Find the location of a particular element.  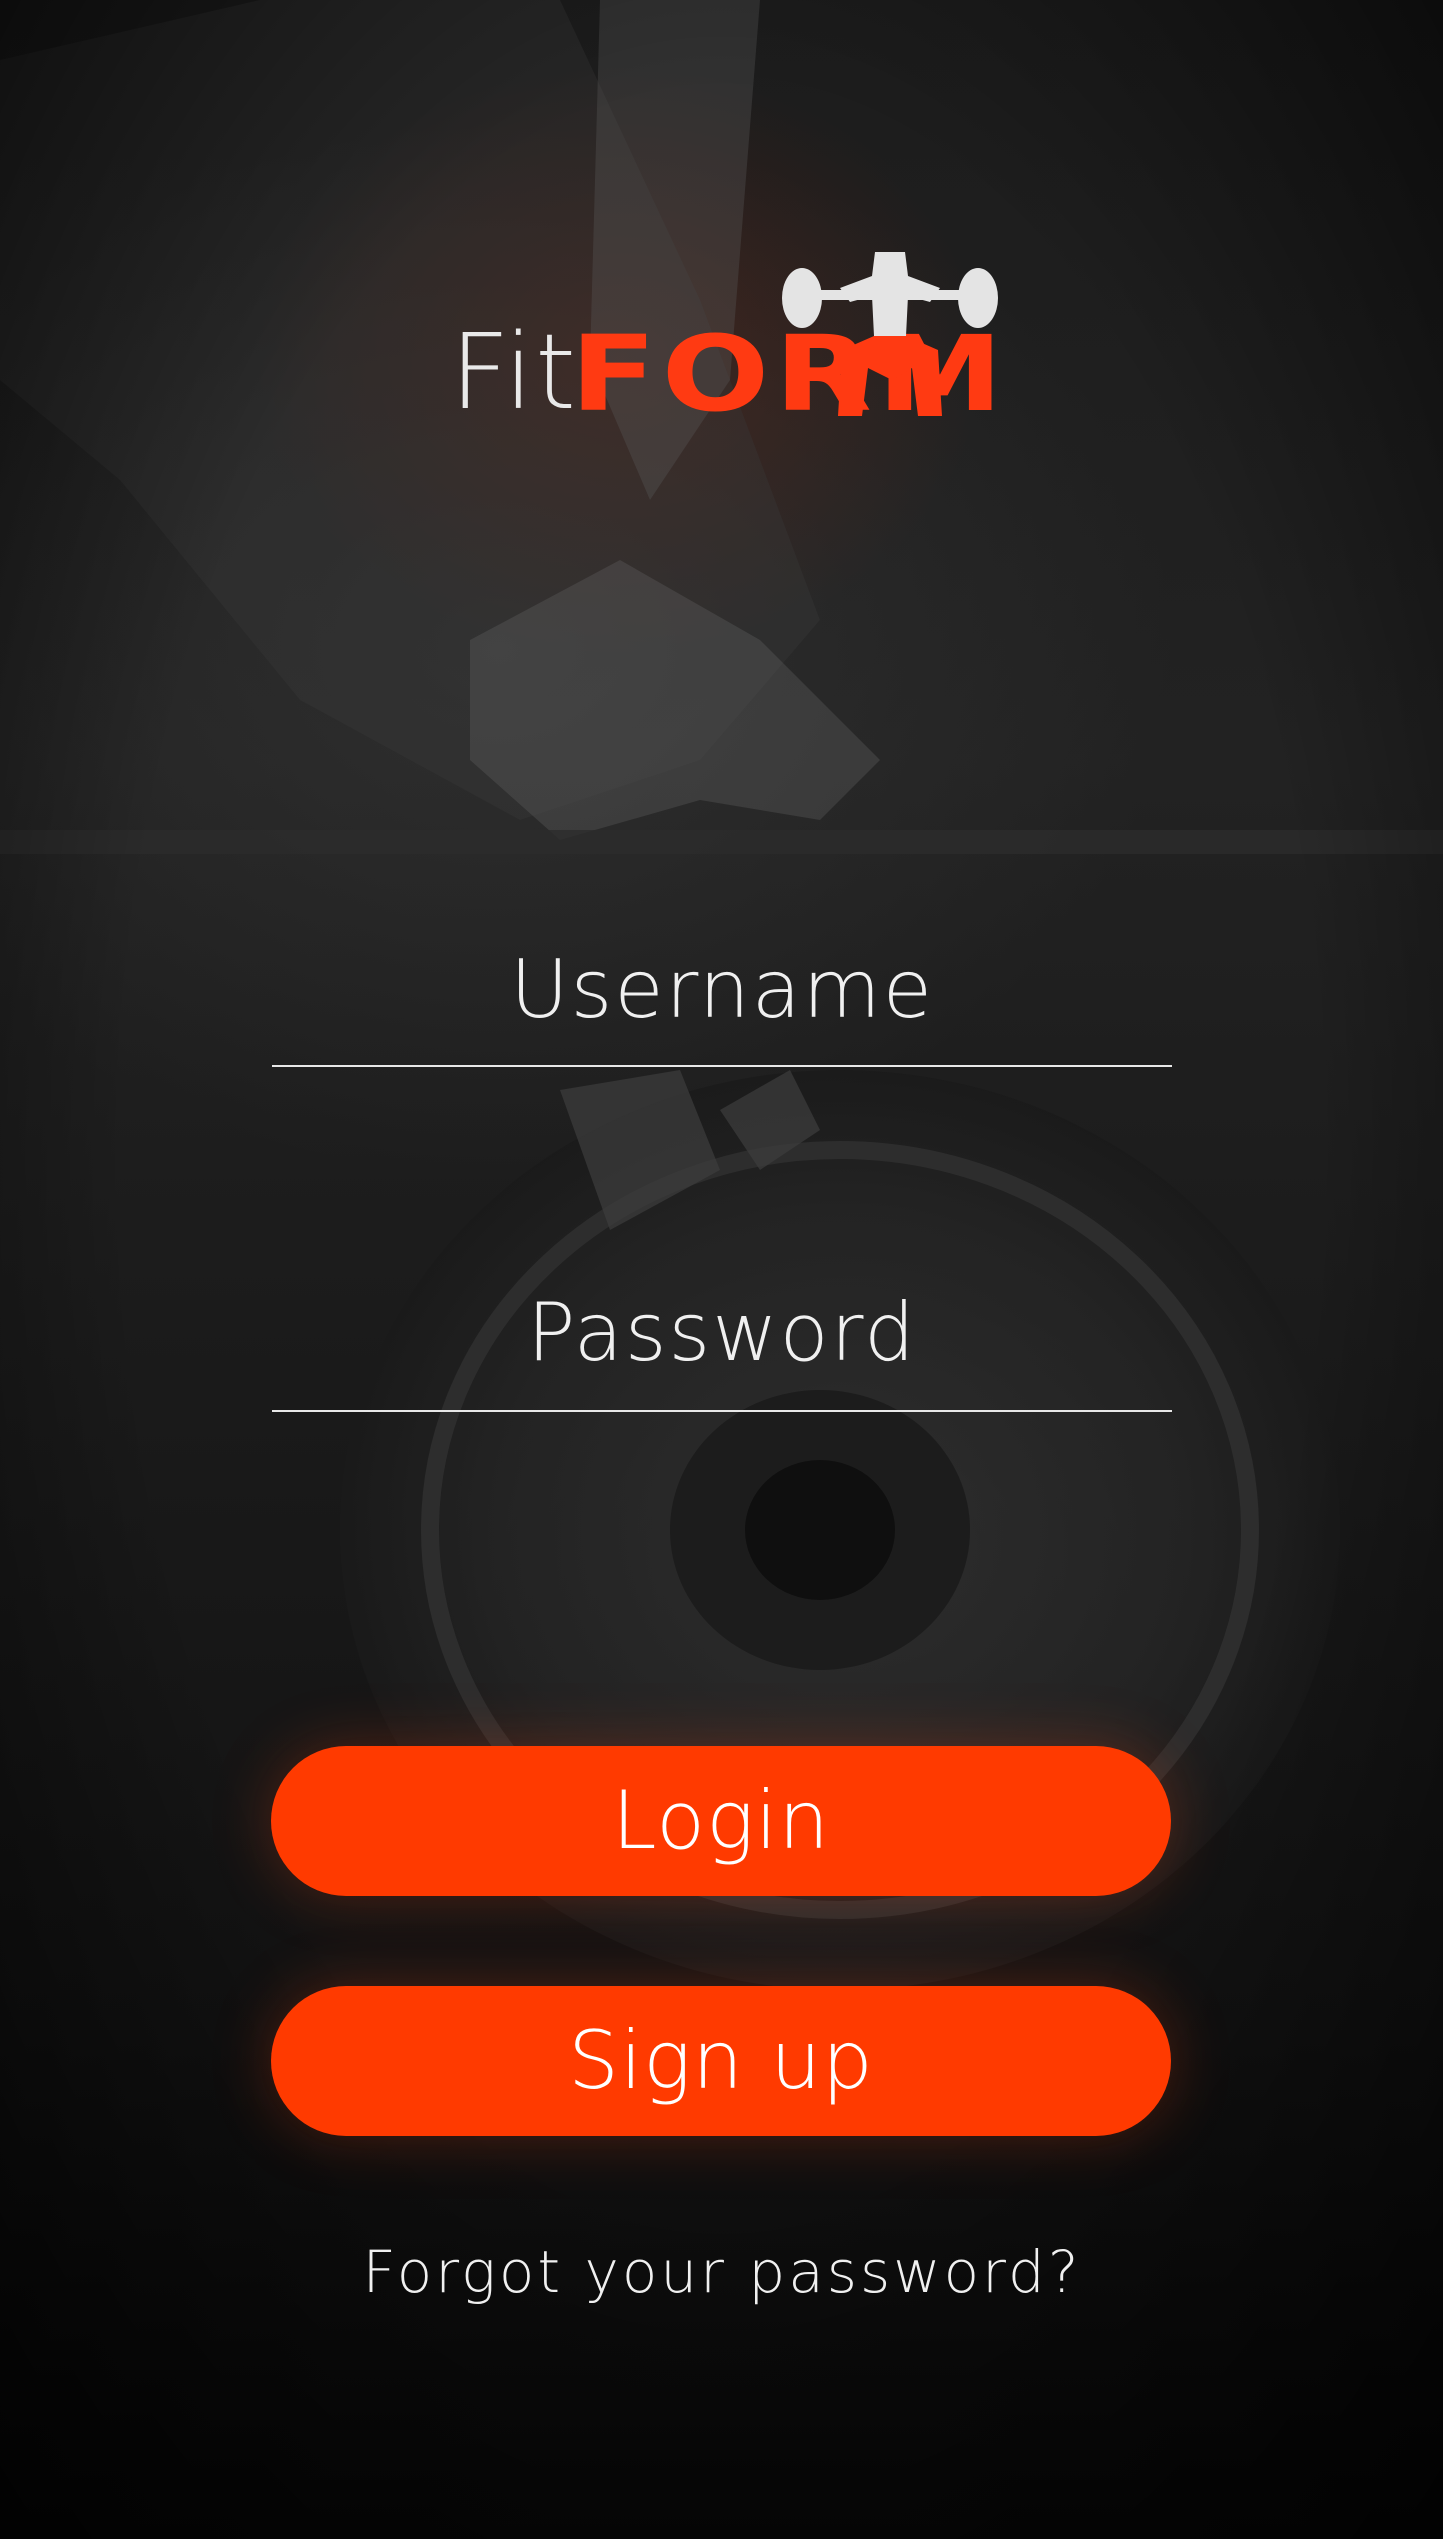

password-field is located at coordinates (722, 1340).